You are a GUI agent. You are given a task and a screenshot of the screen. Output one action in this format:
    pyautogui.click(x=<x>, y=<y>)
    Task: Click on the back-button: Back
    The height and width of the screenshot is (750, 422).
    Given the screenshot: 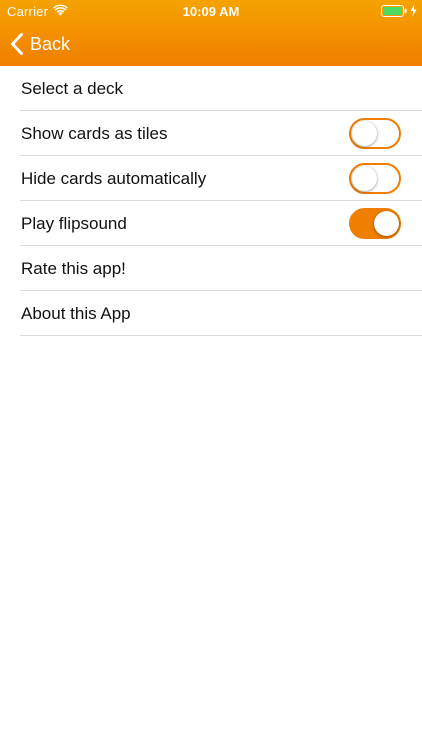 What is the action you would take?
    pyautogui.click(x=40, y=44)
    